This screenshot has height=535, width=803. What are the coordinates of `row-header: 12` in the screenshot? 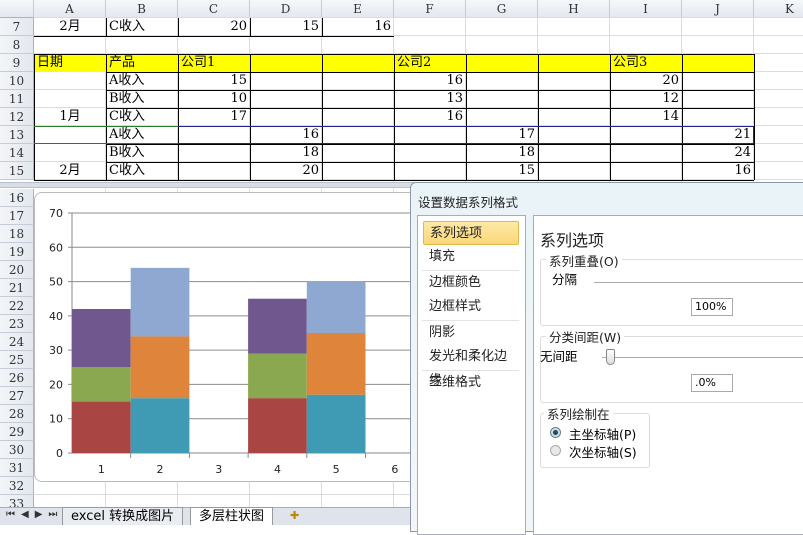 It's located at (17, 117).